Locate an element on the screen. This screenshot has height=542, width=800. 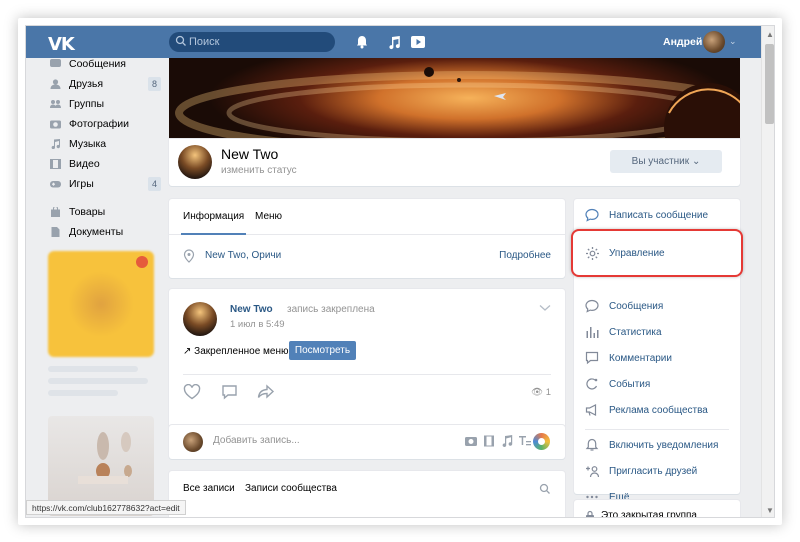
views-count: 👁 1 is located at coordinates (541, 392).